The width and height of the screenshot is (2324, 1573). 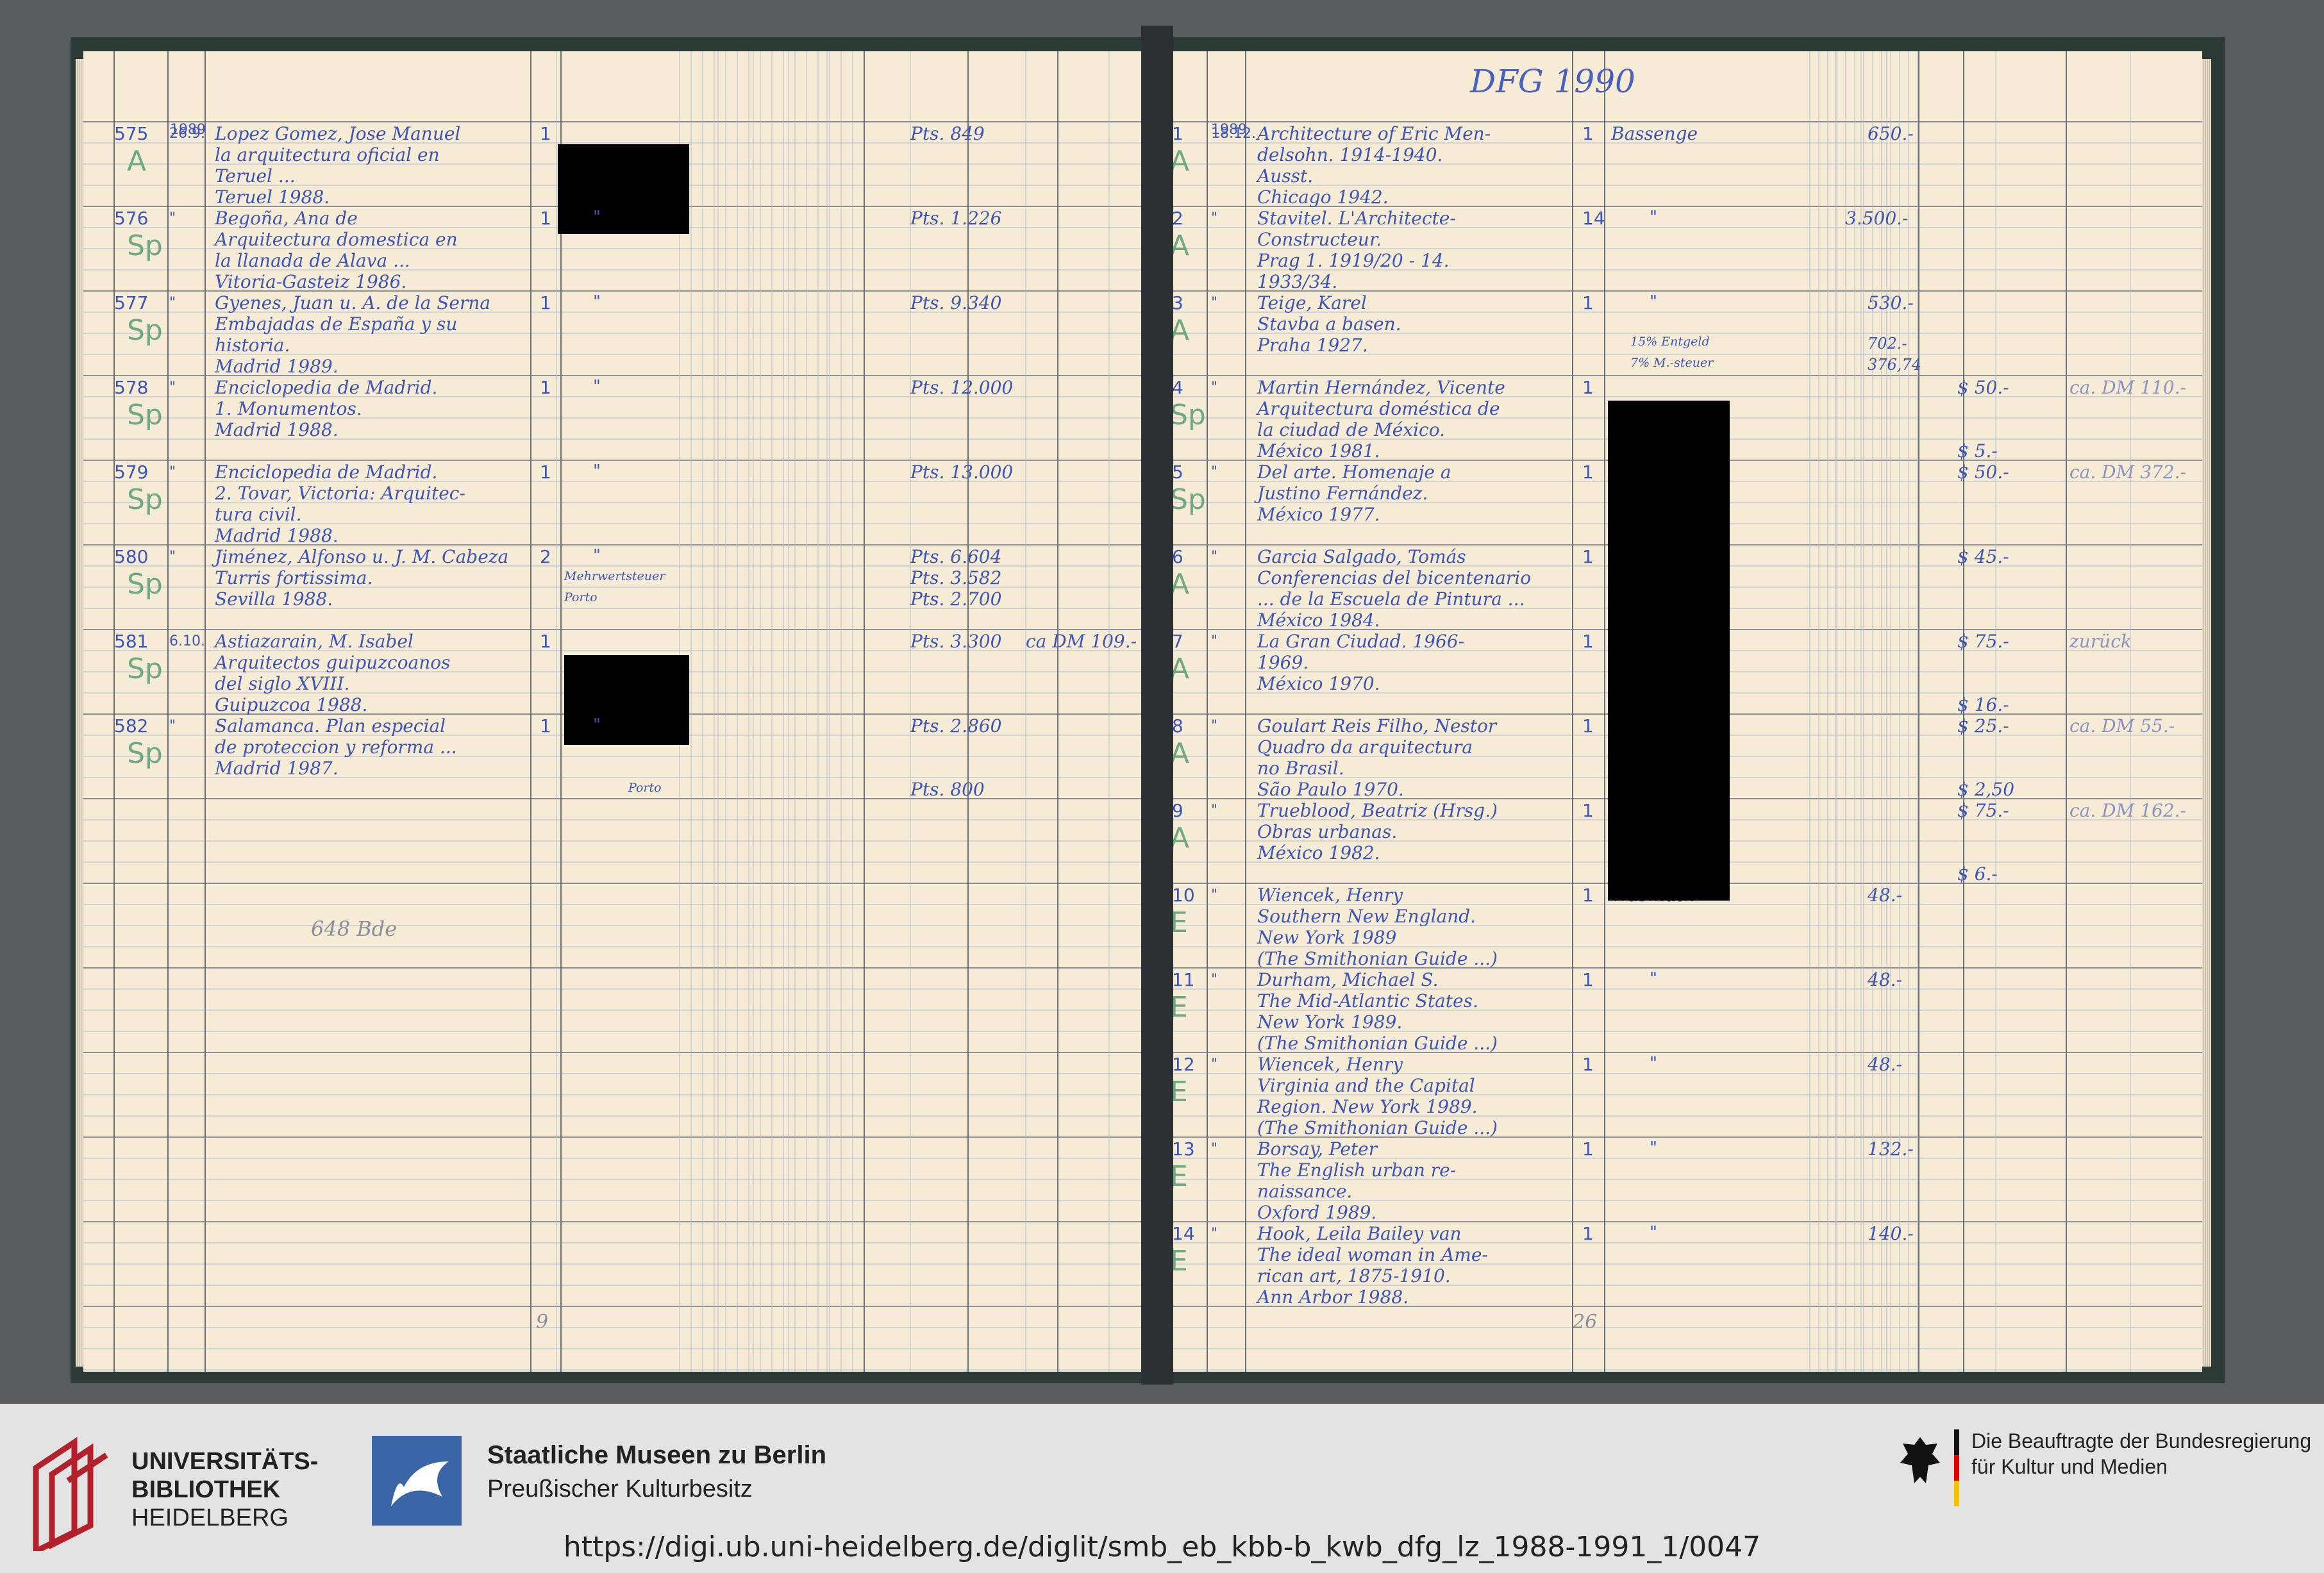 I want to click on entry-number: 6, so click(x=1177, y=556).